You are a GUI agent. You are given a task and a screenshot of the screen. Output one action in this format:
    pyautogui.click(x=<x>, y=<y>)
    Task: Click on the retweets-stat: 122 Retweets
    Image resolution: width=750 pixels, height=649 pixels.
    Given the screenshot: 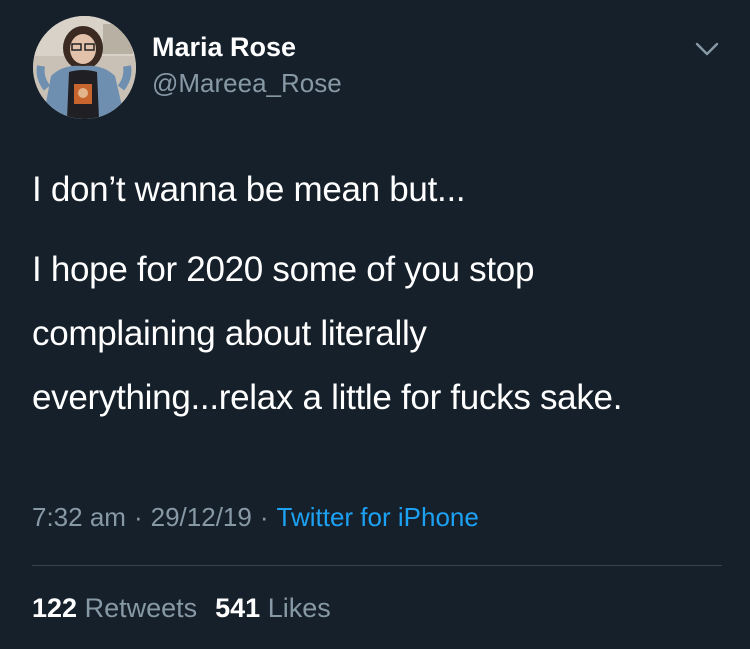 What is the action you would take?
    pyautogui.click(x=114, y=608)
    